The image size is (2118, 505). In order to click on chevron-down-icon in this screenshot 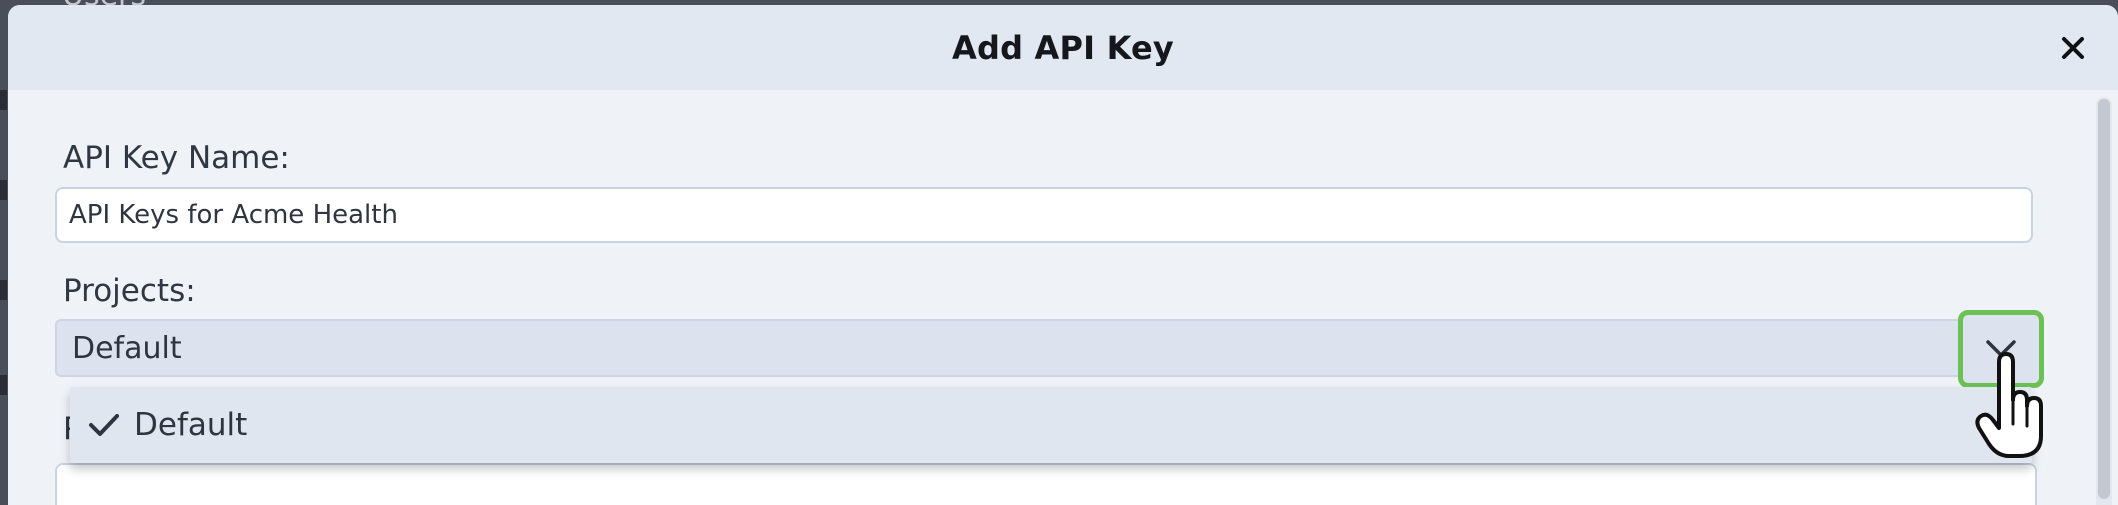, I will do `click(2001, 348)`.